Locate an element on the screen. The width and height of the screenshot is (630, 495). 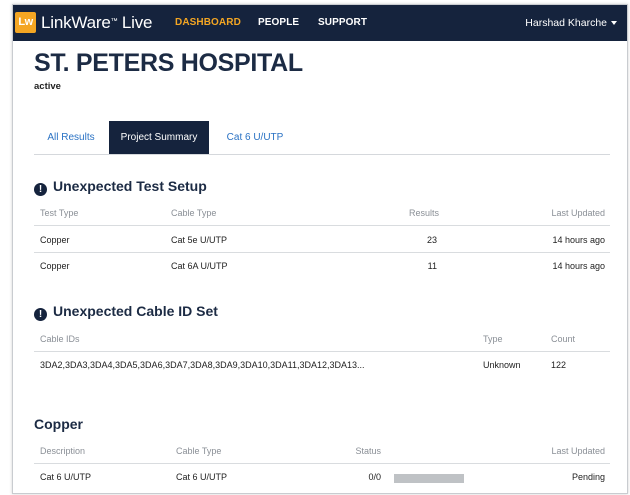
cell-status: 0/0 is located at coordinates (374, 477).